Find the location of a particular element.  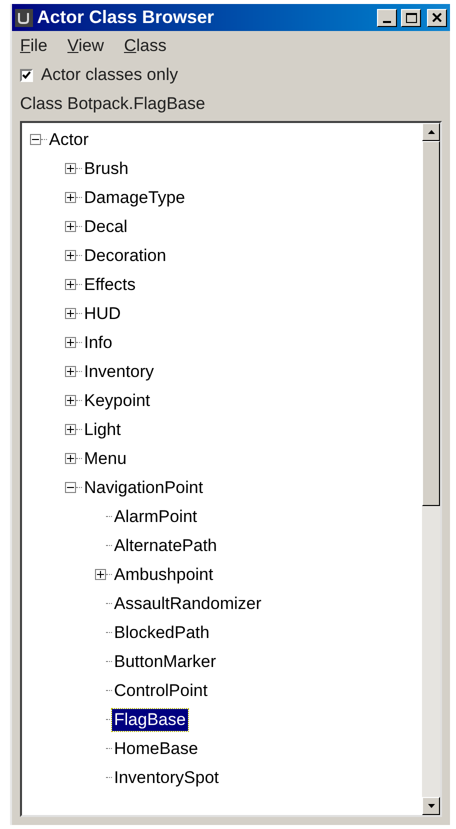

window-title: Actor Class Browser is located at coordinates (126, 17).